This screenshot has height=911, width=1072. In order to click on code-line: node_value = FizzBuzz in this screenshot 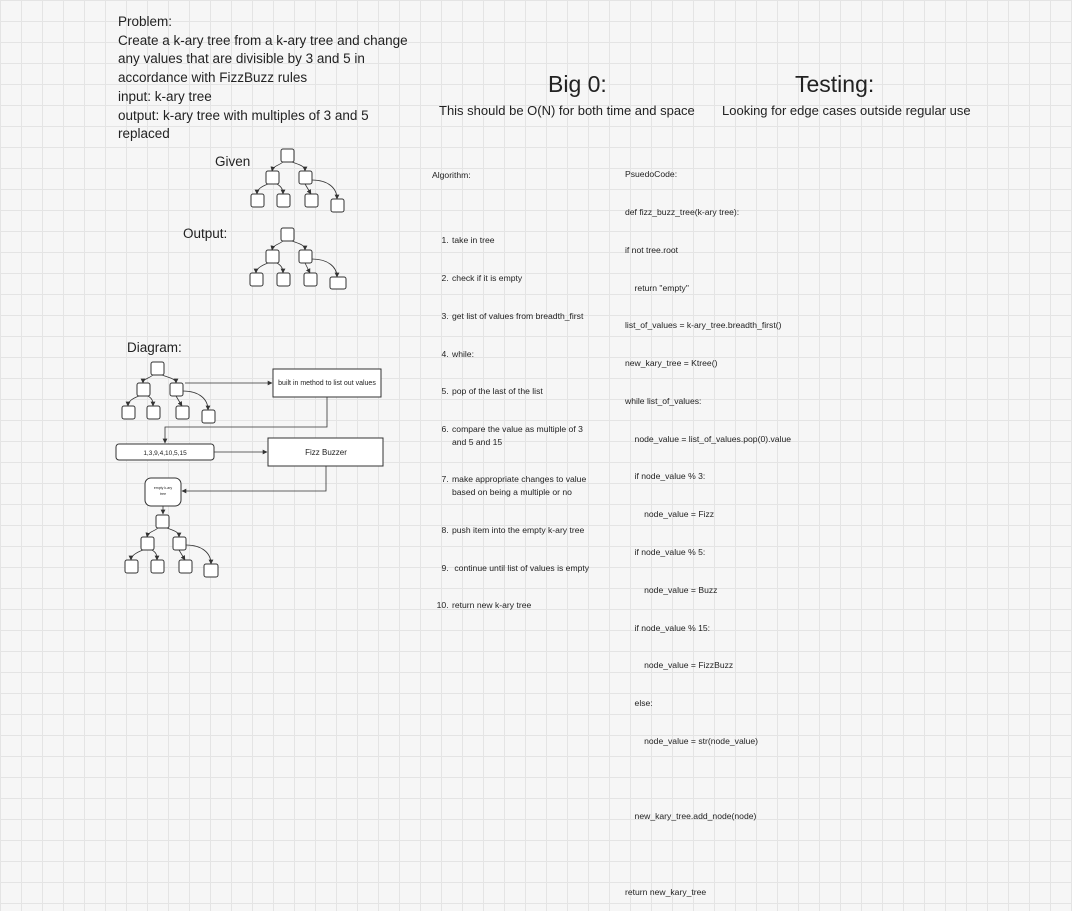, I will do `click(679, 665)`.